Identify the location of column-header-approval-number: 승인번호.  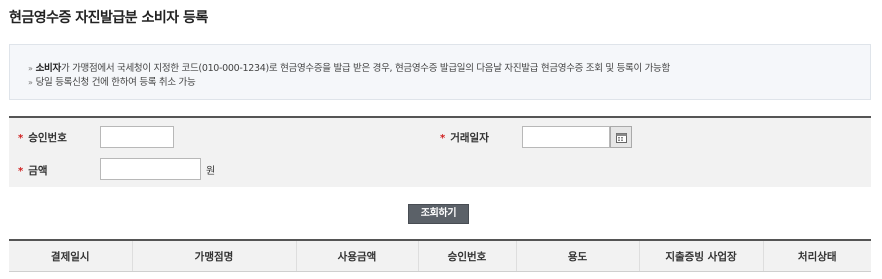
(466, 255).